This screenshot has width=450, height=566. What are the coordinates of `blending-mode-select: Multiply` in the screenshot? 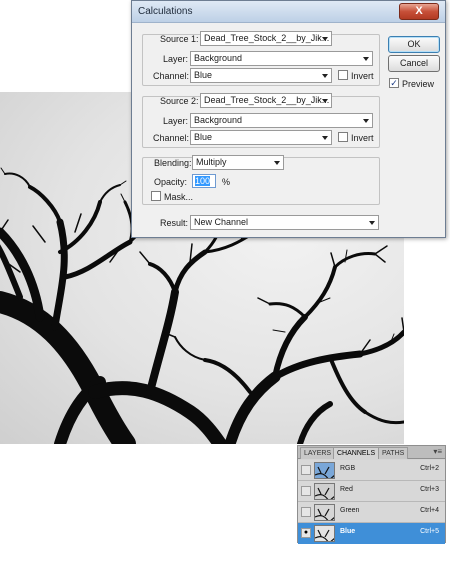 It's located at (238, 162).